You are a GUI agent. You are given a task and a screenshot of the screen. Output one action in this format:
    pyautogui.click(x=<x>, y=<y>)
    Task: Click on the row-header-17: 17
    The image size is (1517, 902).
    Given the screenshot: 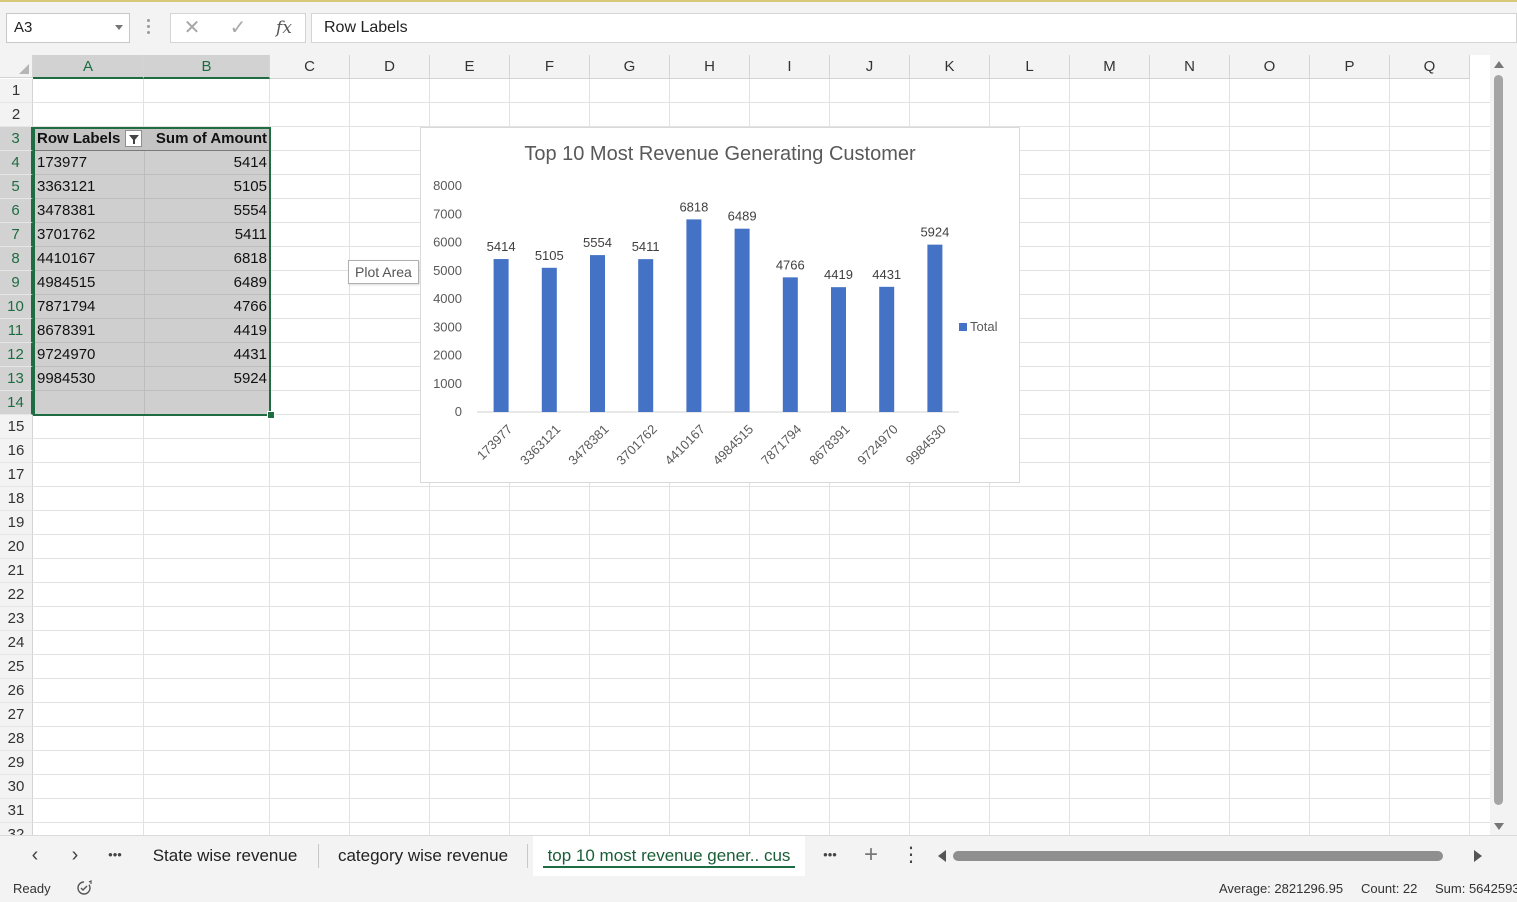 What is the action you would take?
    pyautogui.click(x=16, y=475)
    